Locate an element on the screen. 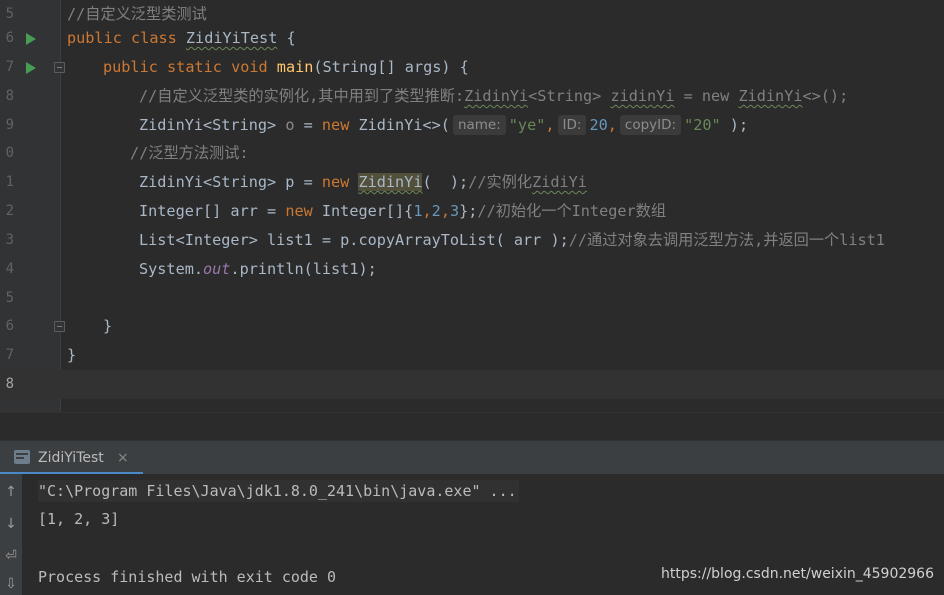 The width and height of the screenshot is (944, 595). watermark: https://blog.csdn.net/weixin_45902966 is located at coordinates (797, 574).